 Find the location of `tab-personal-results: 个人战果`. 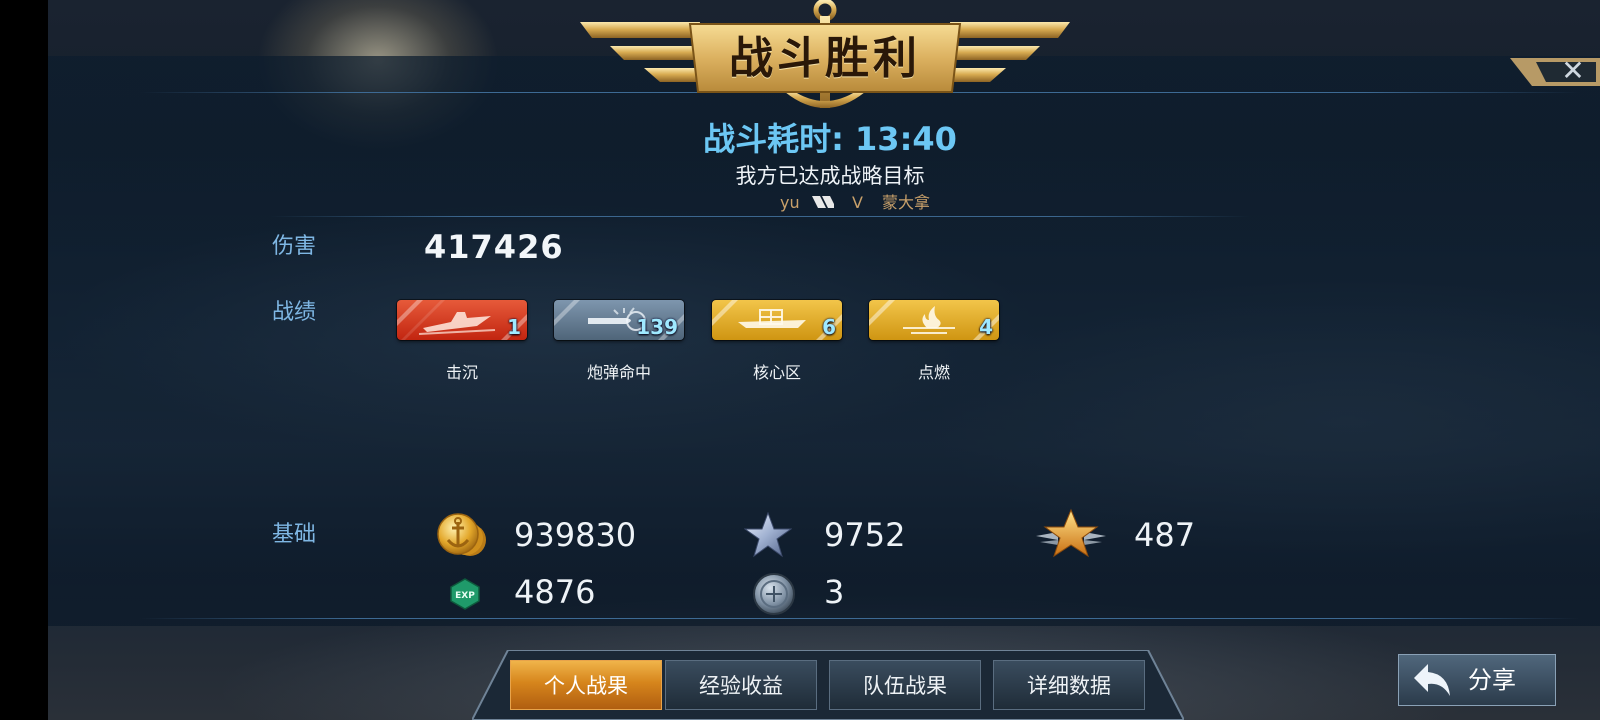

tab-personal-results: 个人战果 is located at coordinates (586, 685).